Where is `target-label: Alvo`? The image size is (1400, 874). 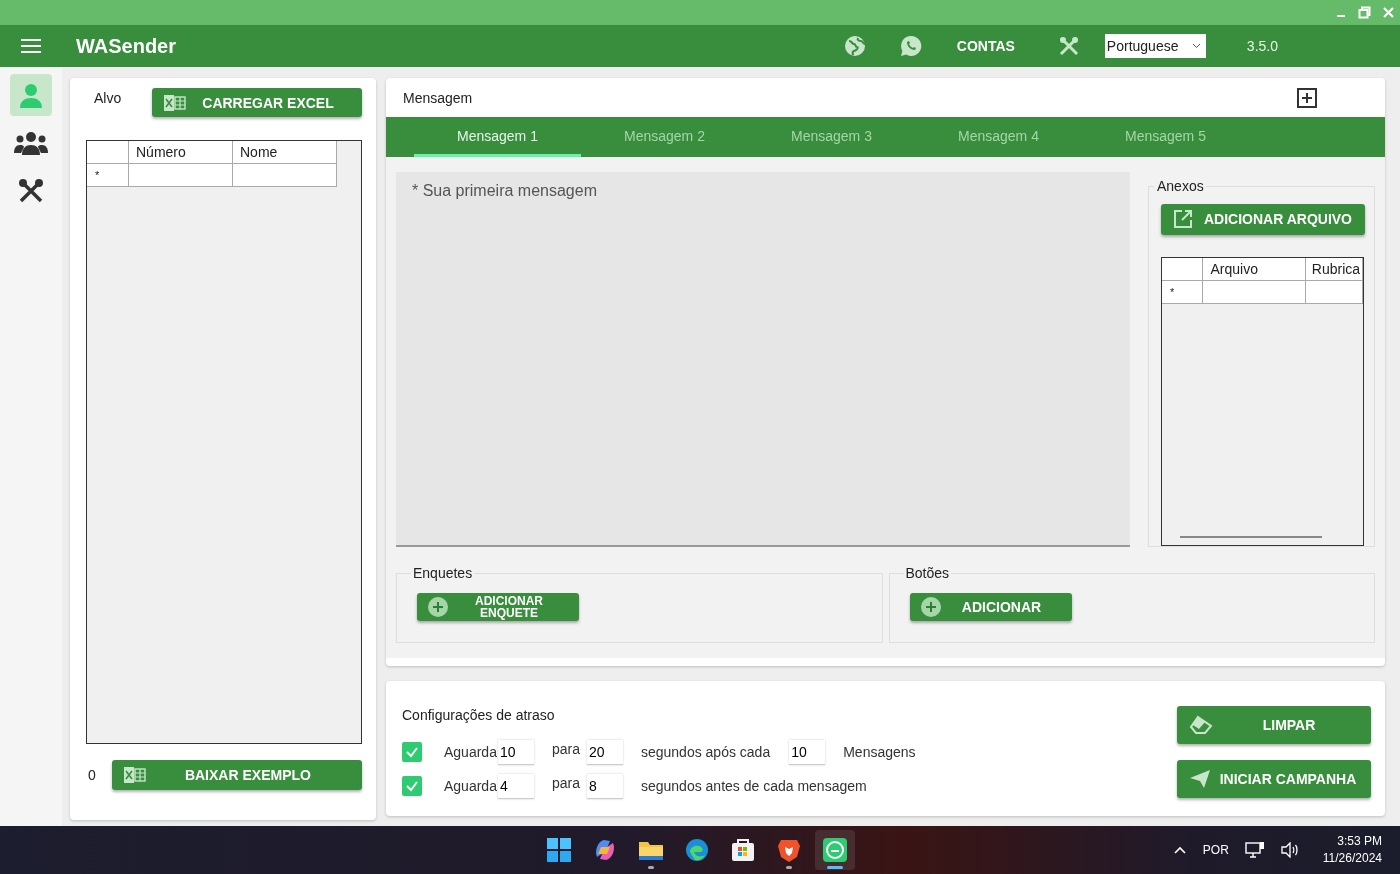 target-label: Alvo is located at coordinates (108, 98).